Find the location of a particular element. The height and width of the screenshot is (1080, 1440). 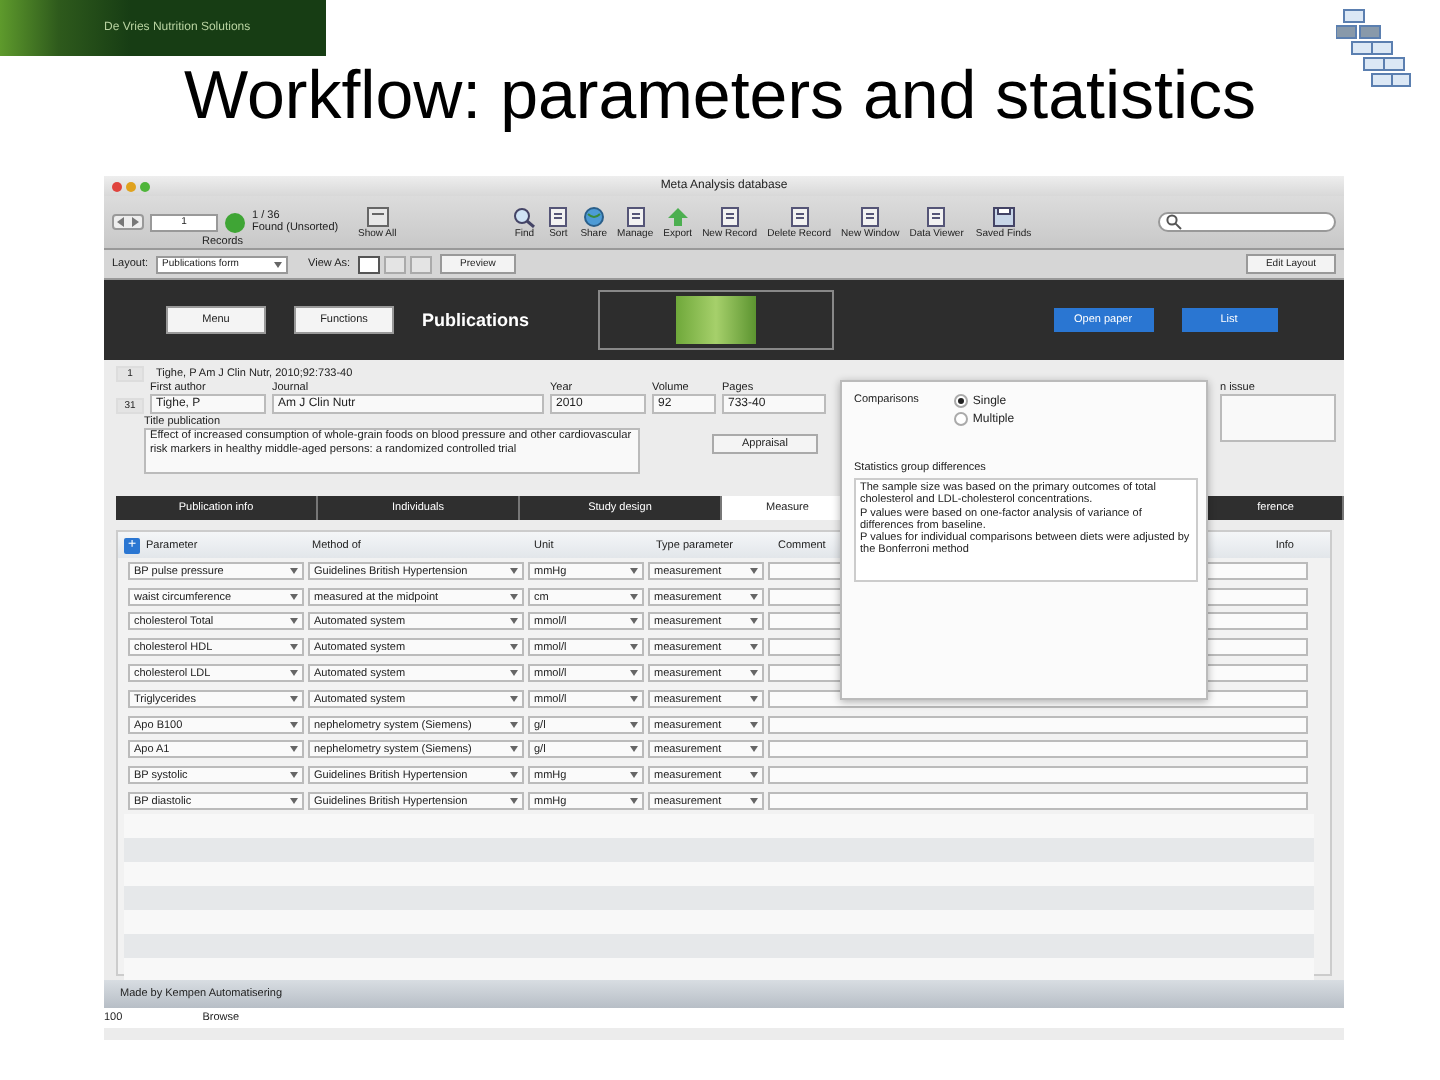

window-icon is located at coordinates (377, 216).